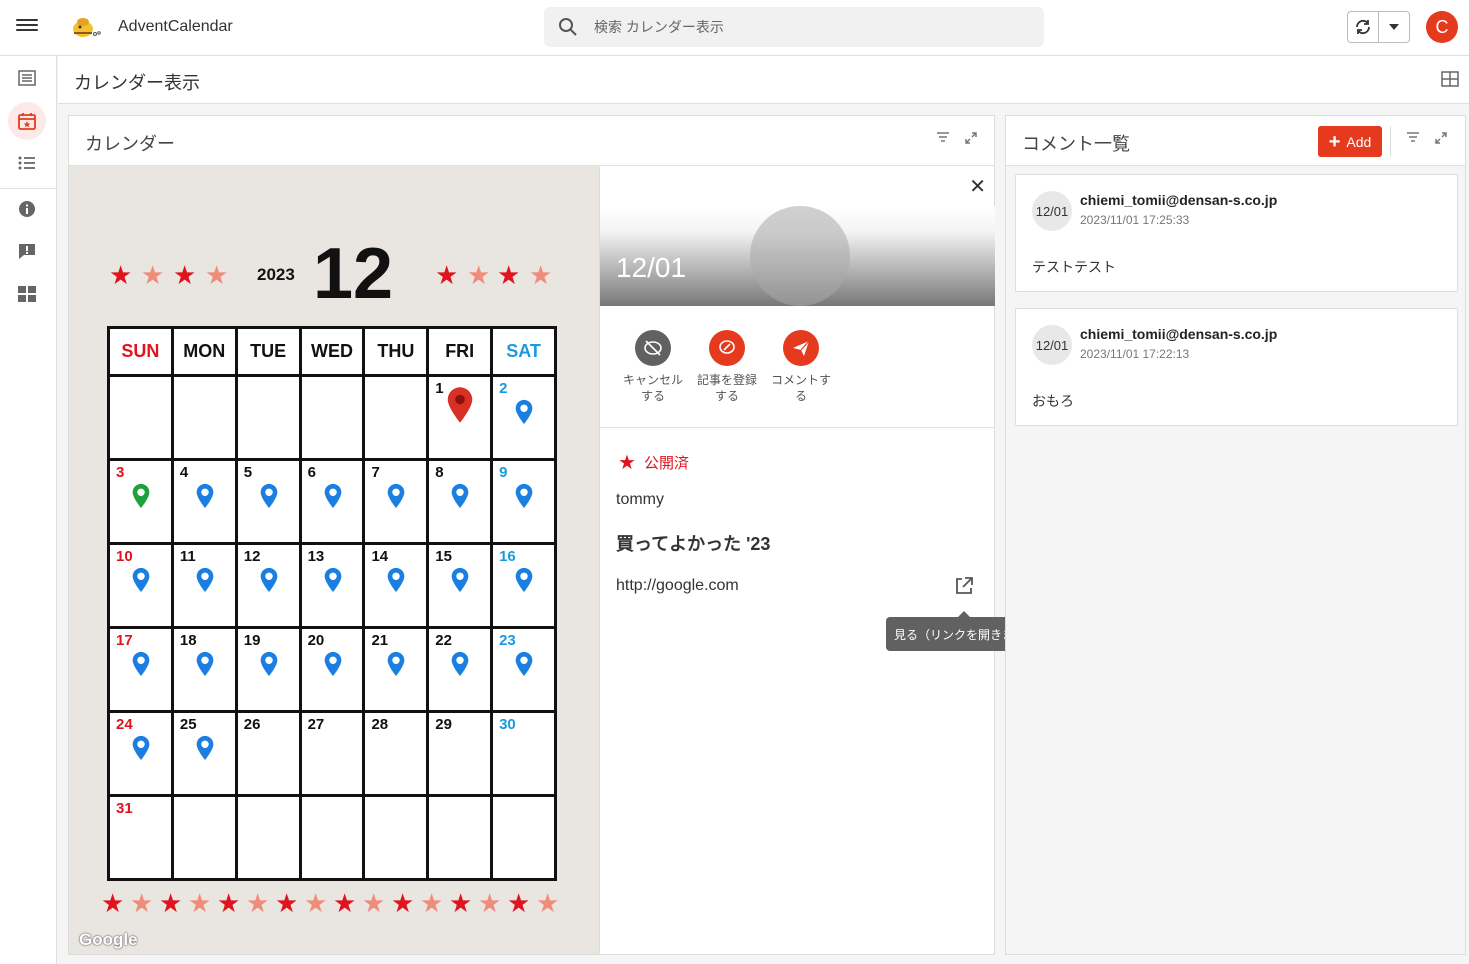 The width and height of the screenshot is (1469, 964). I want to click on article-url: http://google.com, so click(677, 586).